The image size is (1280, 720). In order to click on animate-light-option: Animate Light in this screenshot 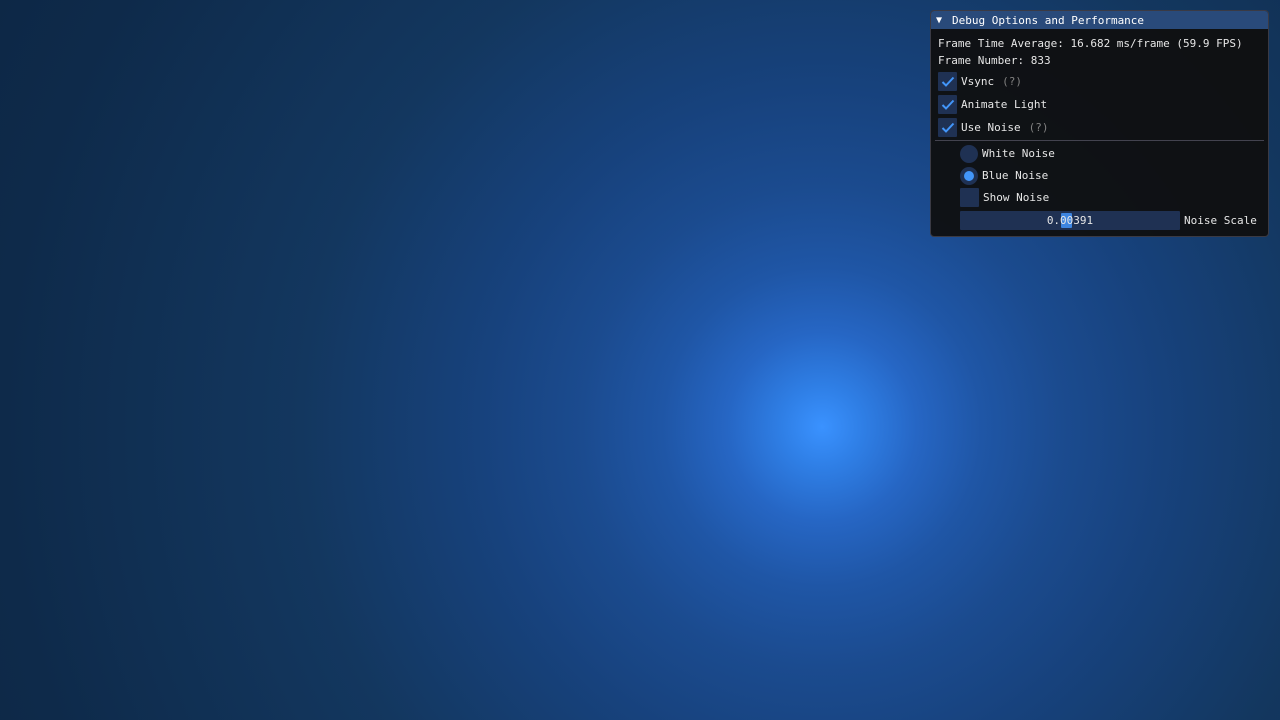, I will do `click(992, 104)`.